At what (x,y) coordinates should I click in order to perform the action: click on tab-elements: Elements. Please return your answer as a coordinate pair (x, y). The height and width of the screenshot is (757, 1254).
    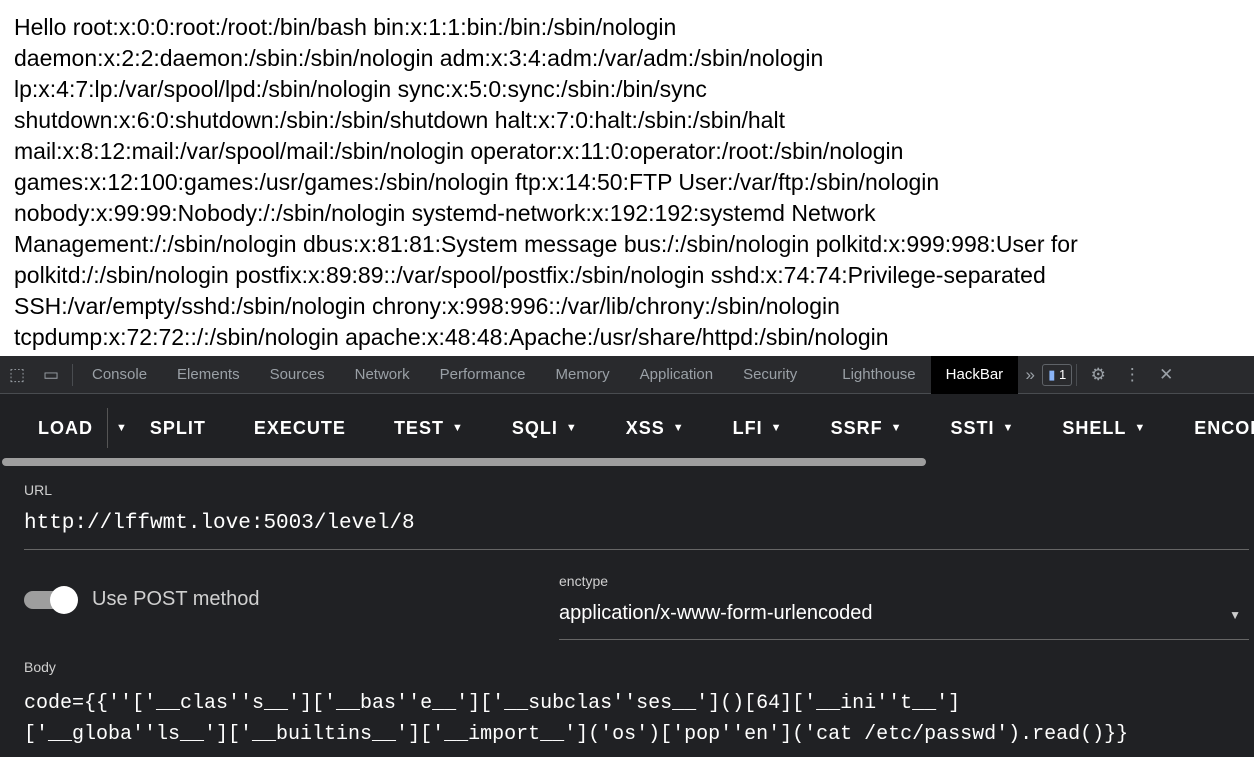
    Looking at the image, I should click on (208, 375).